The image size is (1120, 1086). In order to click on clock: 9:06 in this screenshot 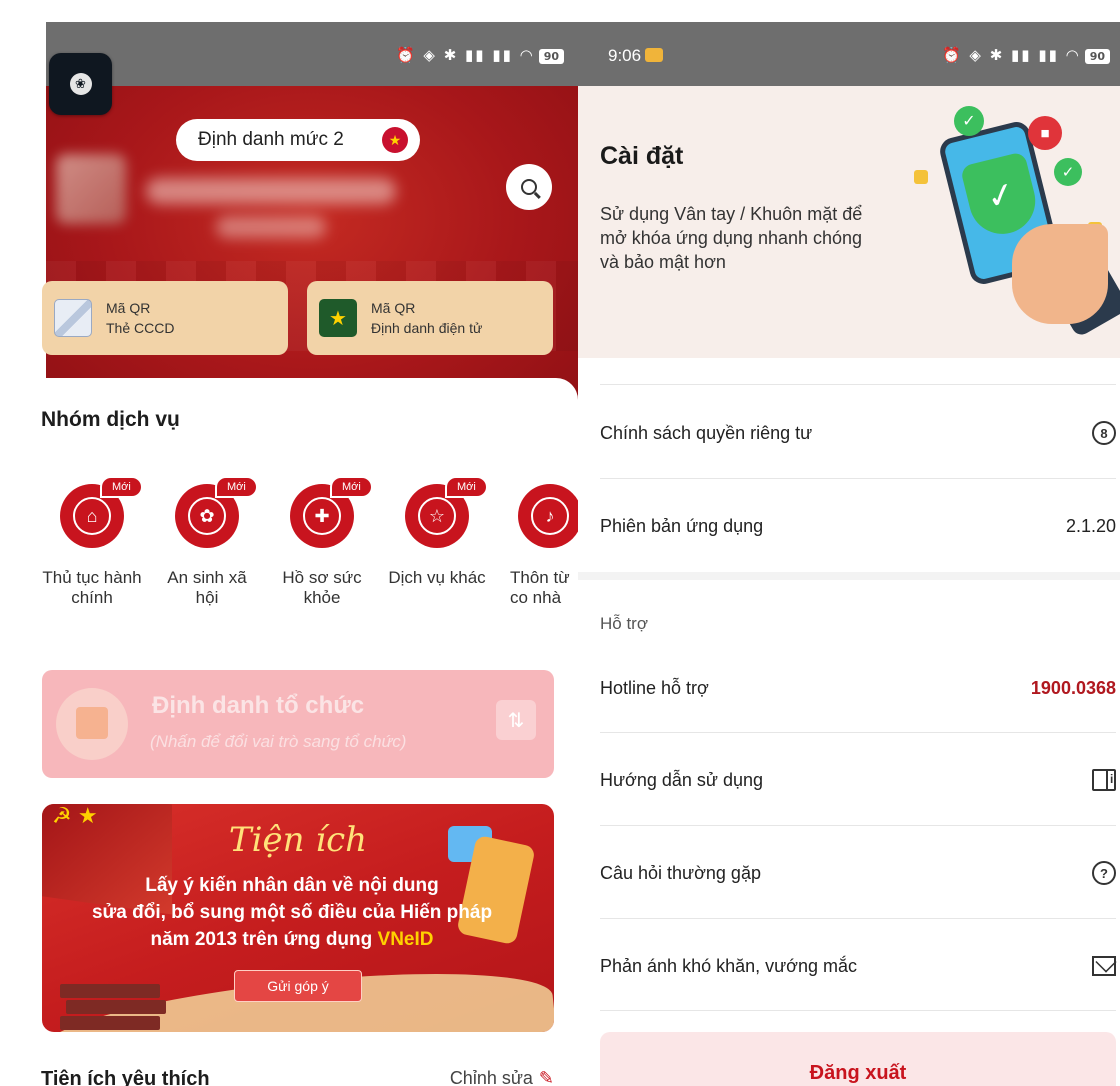, I will do `click(636, 56)`.